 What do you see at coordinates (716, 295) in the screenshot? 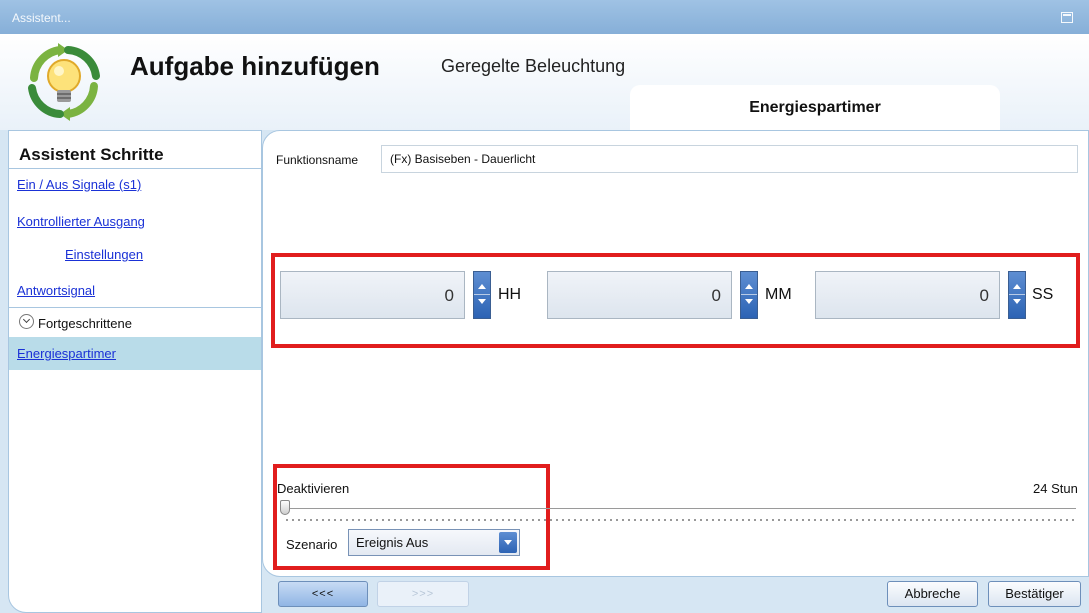
I see `minutes-value: 0` at bounding box center [716, 295].